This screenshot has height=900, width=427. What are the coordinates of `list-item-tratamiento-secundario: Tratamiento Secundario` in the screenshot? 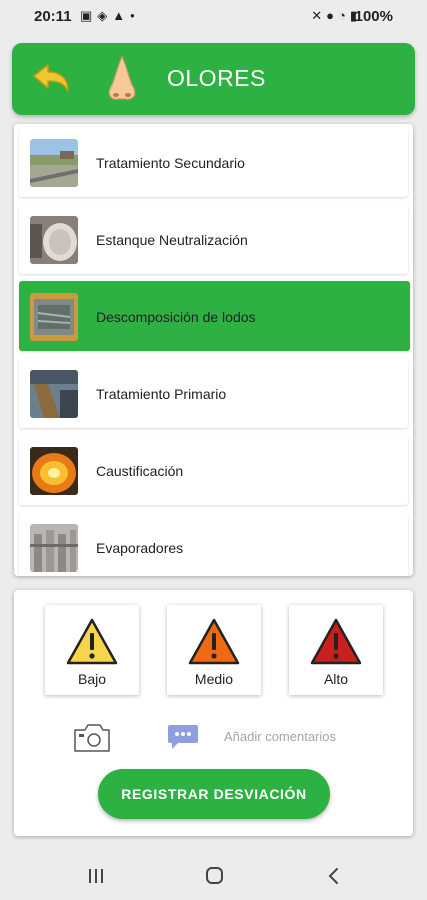 It's located at (213, 162).